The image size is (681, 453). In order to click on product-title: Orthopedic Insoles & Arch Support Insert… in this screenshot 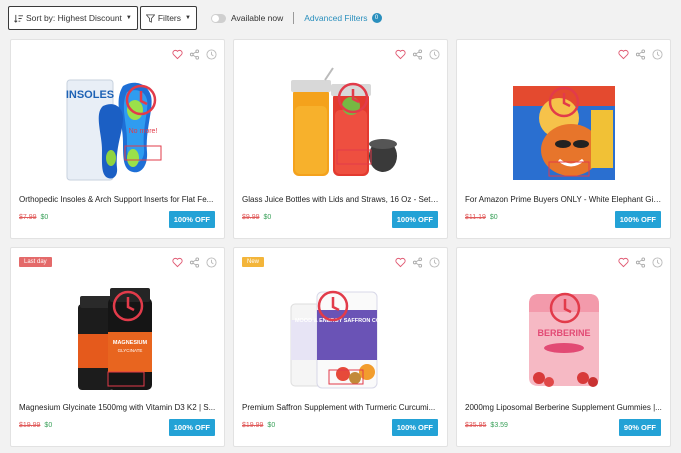, I will do `click(117, 199)`.